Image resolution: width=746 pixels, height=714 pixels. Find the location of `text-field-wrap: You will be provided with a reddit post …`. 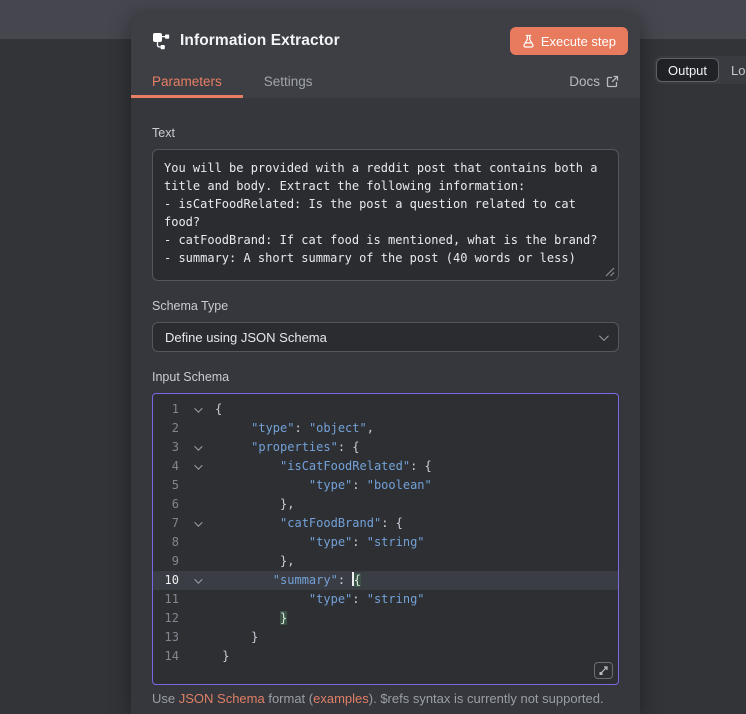

text-field-wrap: You will be provided with a reddit post … is located at coordinates (385, 215).